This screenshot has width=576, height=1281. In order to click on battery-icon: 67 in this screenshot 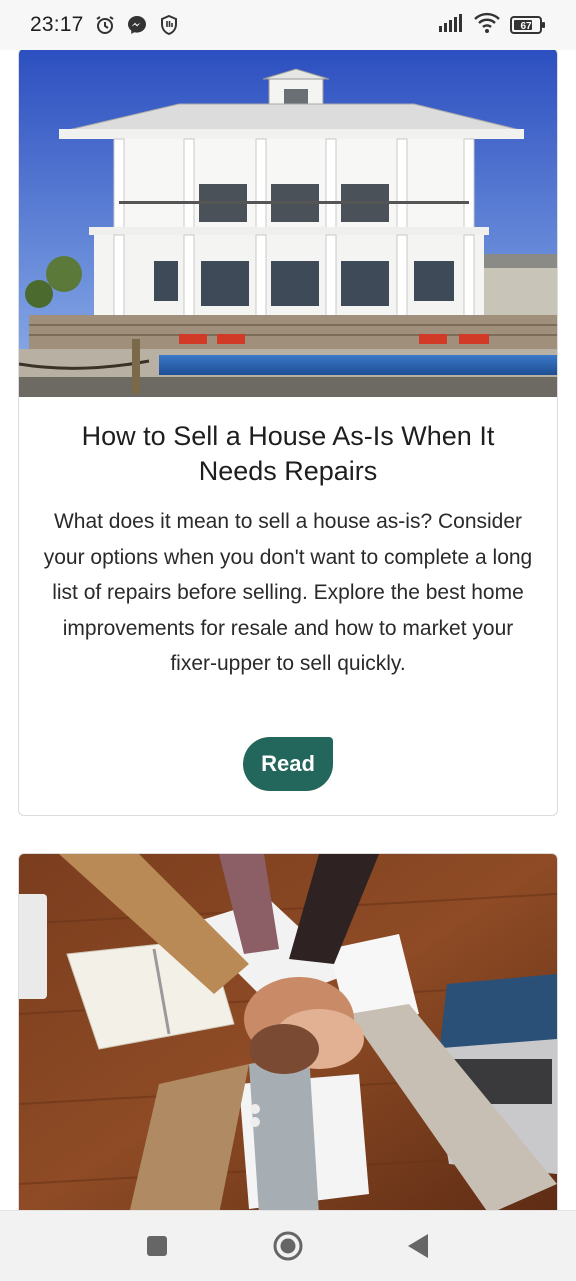, I will do `click(528, 25)`.